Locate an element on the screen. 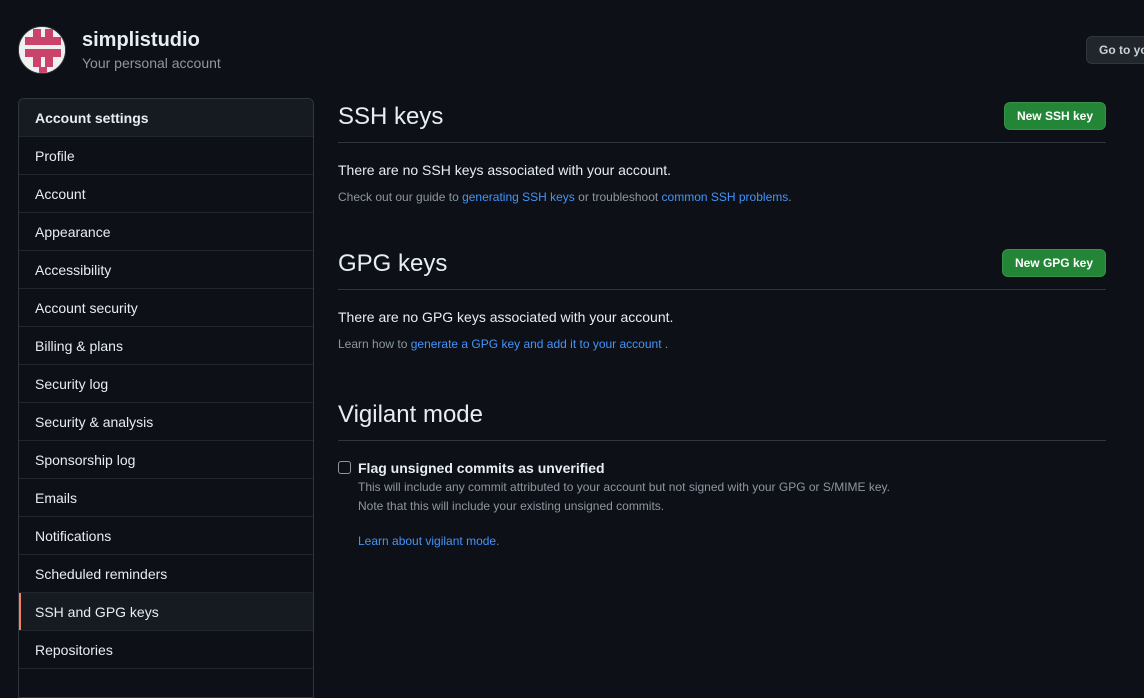  sidebar-item-ssh-gpg-keys: SSH and GPG keys is located at coordinates (166, 612).